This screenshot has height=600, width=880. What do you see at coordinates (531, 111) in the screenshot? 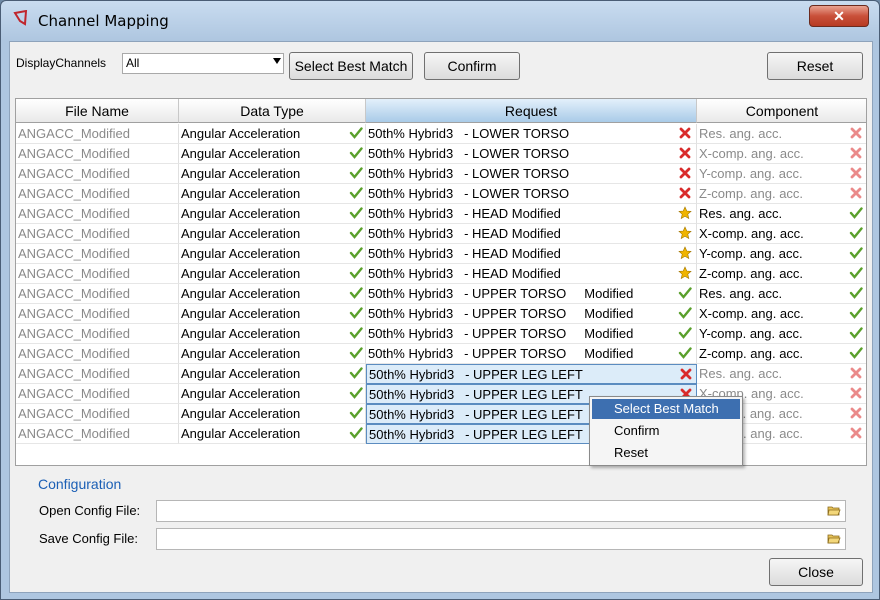
I see `column-header-request: Request` at bounding box center [531, 111].